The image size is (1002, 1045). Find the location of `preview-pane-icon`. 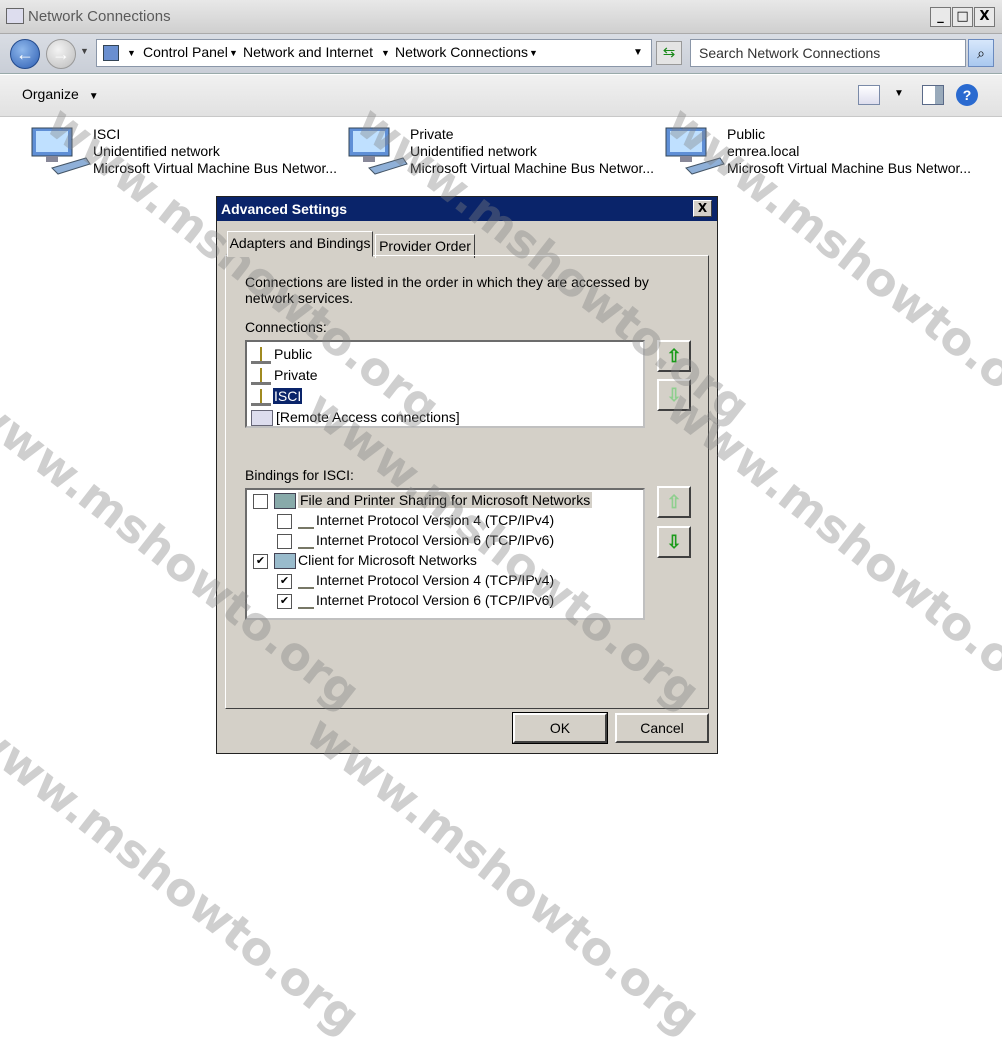

preview-pane-icon is located at coordinates (933, 95).